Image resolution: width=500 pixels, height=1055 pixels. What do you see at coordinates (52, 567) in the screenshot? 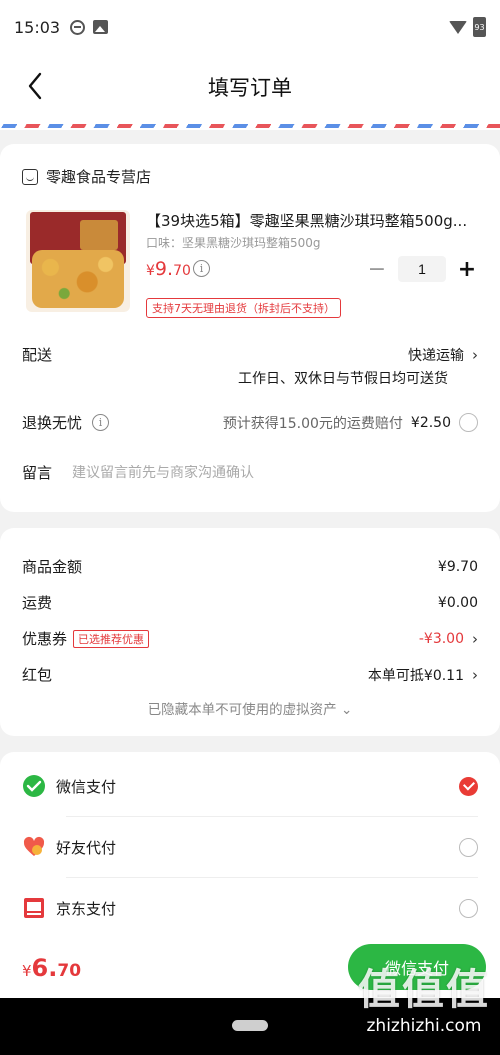
I see `goods-amount-label: 商品金额` at bounding box center [52, 567].